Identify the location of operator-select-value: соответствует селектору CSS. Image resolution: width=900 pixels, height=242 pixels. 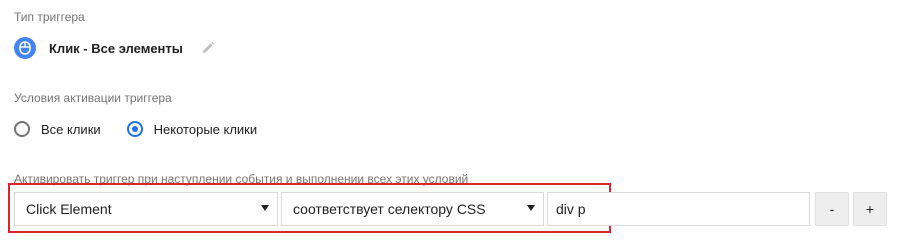
(389, 209).